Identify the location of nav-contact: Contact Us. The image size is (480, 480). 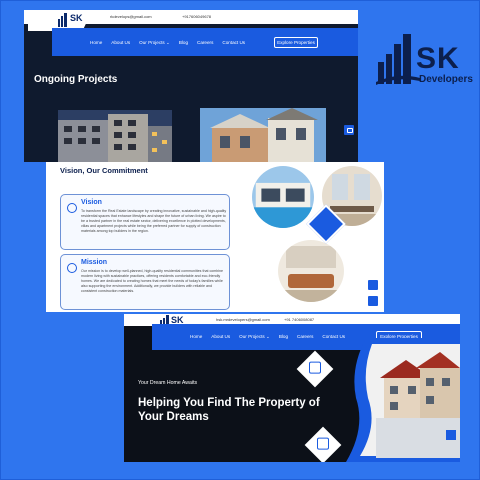
(233, 43).